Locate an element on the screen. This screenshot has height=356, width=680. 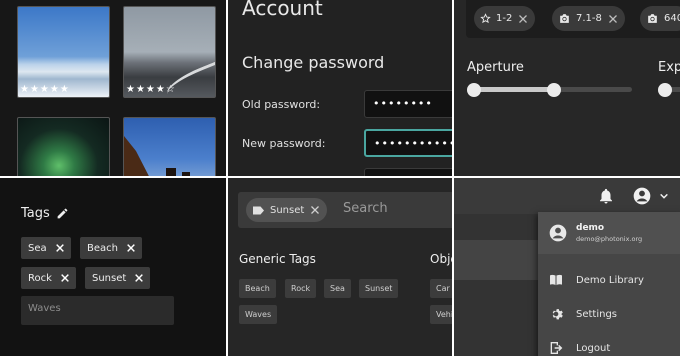
menu-item-demo-library: Demo Library is located at coordinates (609, 280).